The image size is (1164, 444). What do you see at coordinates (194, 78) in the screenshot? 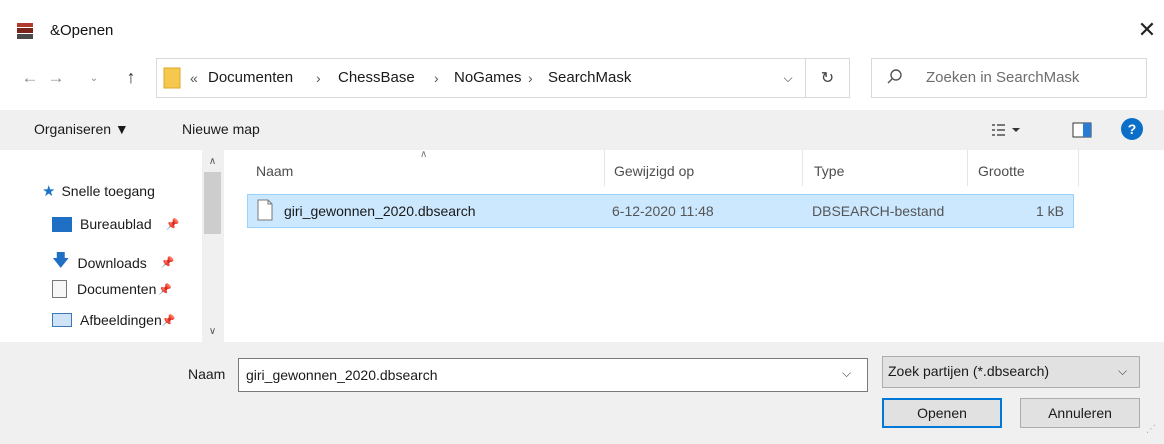
I see `breadcrumb-overflow: «` at bounding box center [194, 78].